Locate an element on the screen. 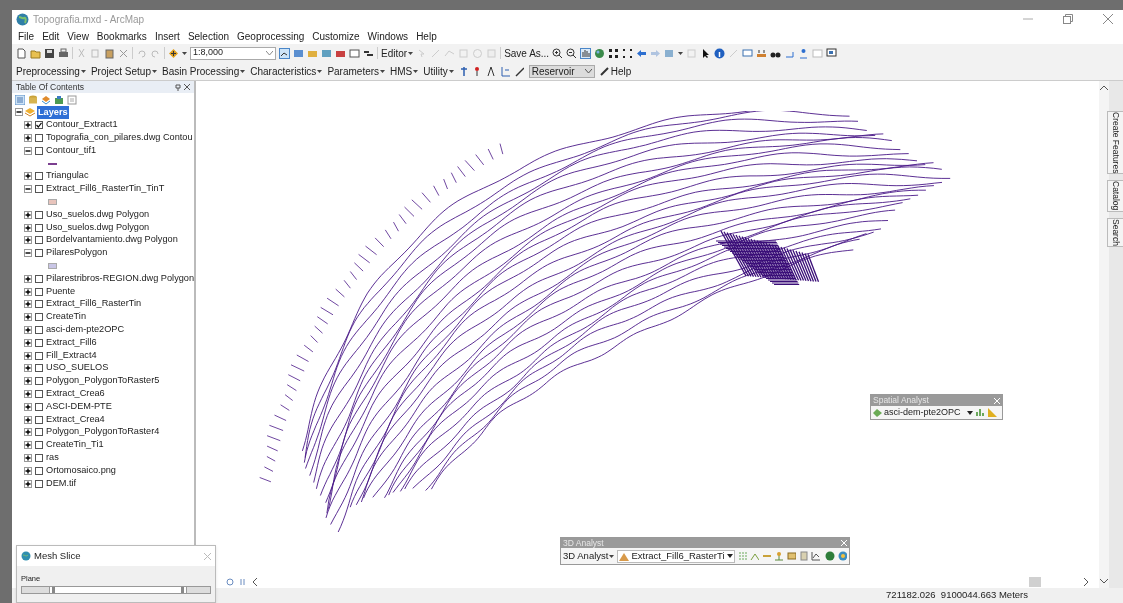 The width and height of the screenshot is (1123, 603). paste-icon is located at coordinates (109, 53).